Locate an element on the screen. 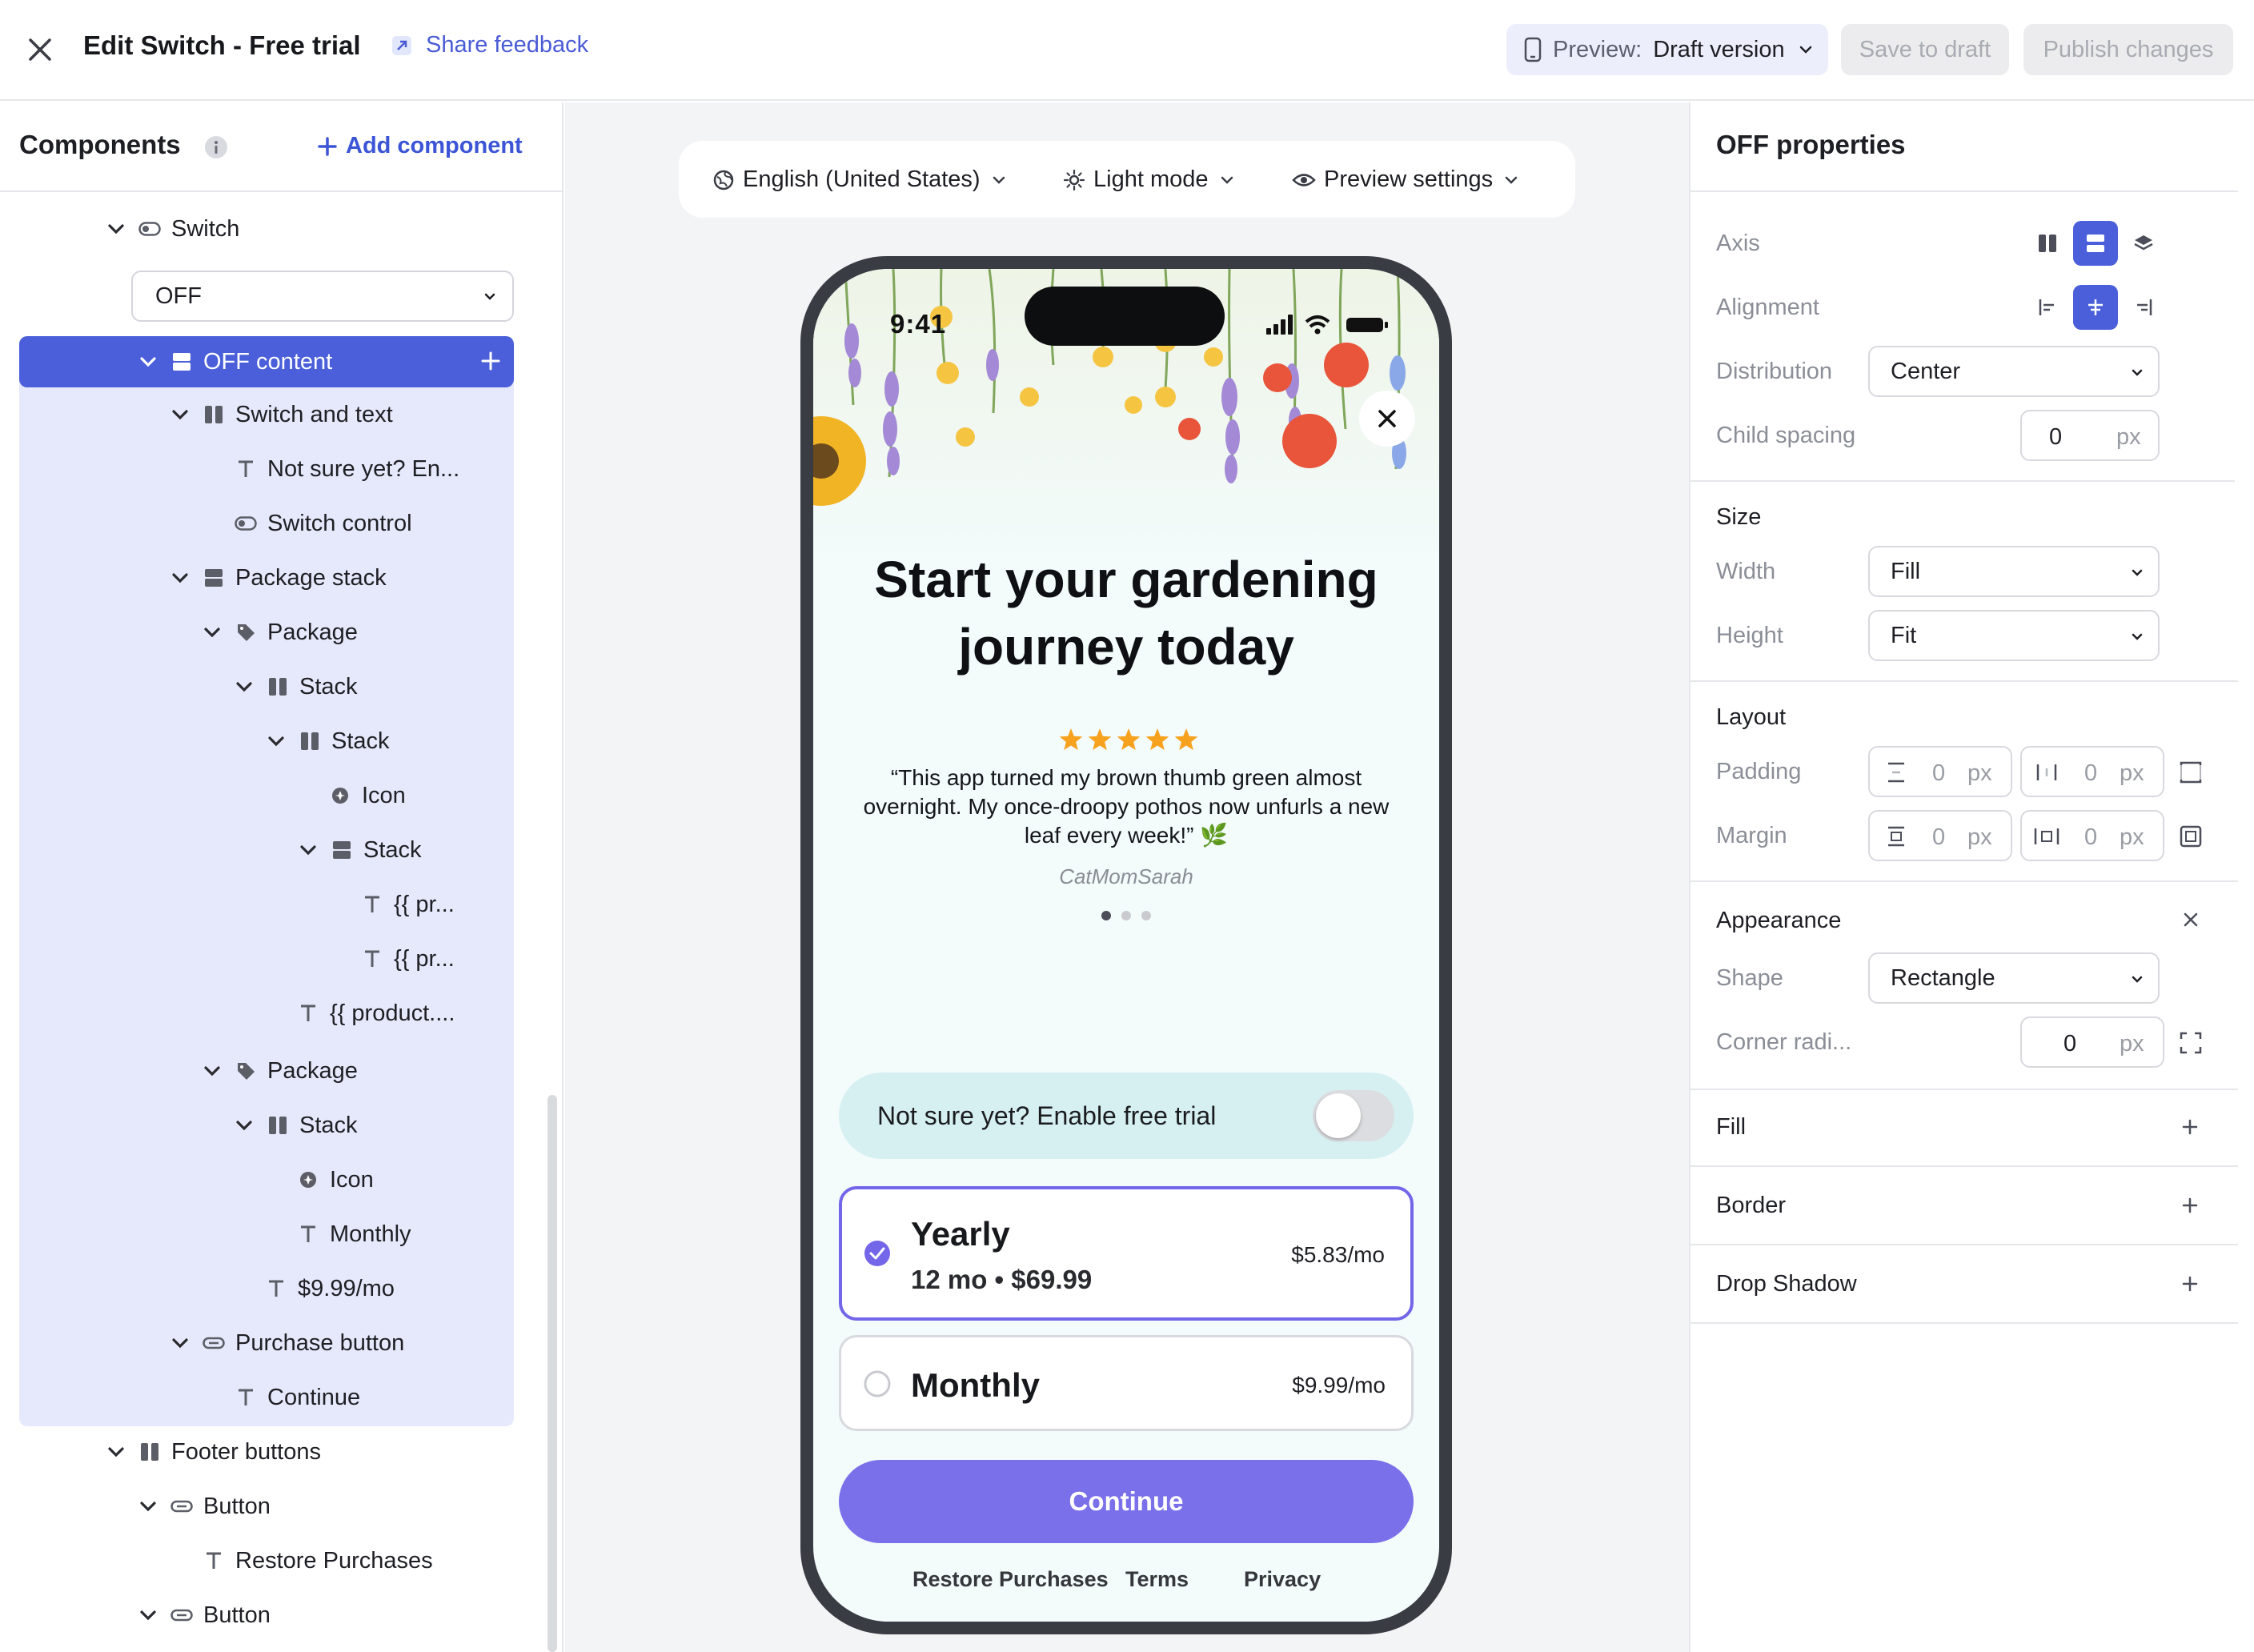  padding-horizontal-input: 0 px is located at coordinates (2092, 771).